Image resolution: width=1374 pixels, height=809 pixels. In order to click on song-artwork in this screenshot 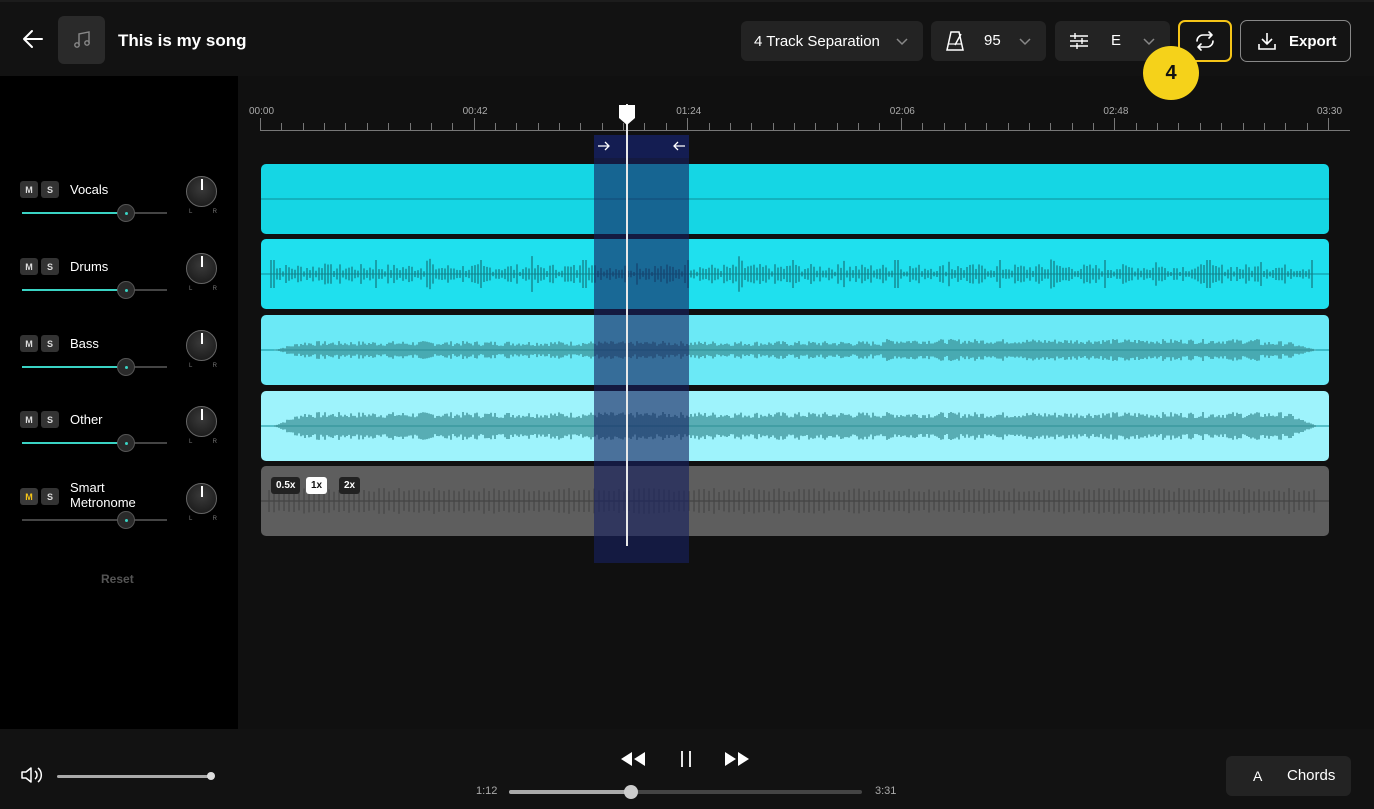, I will do `click(81, 40)`.